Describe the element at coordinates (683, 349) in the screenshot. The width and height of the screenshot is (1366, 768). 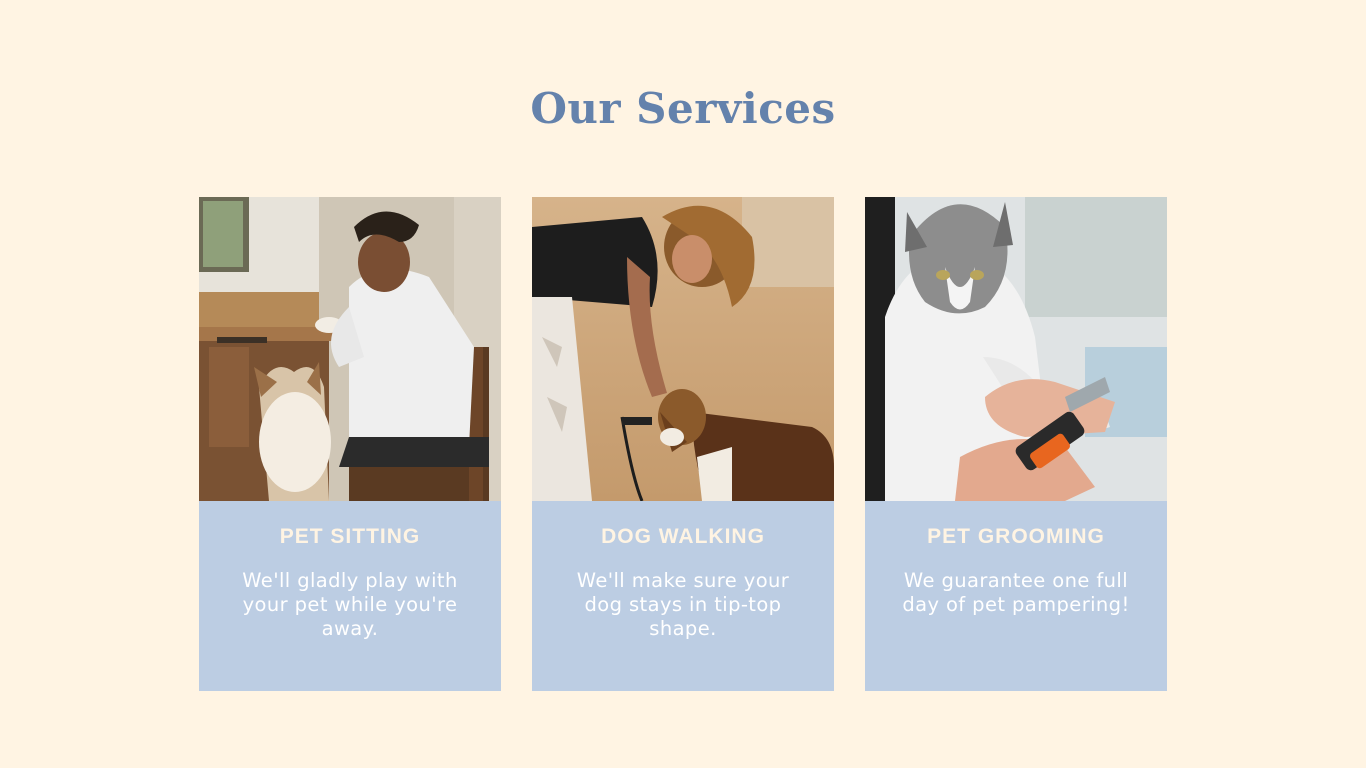
I see `woman-with-beagle-photo` at that location.